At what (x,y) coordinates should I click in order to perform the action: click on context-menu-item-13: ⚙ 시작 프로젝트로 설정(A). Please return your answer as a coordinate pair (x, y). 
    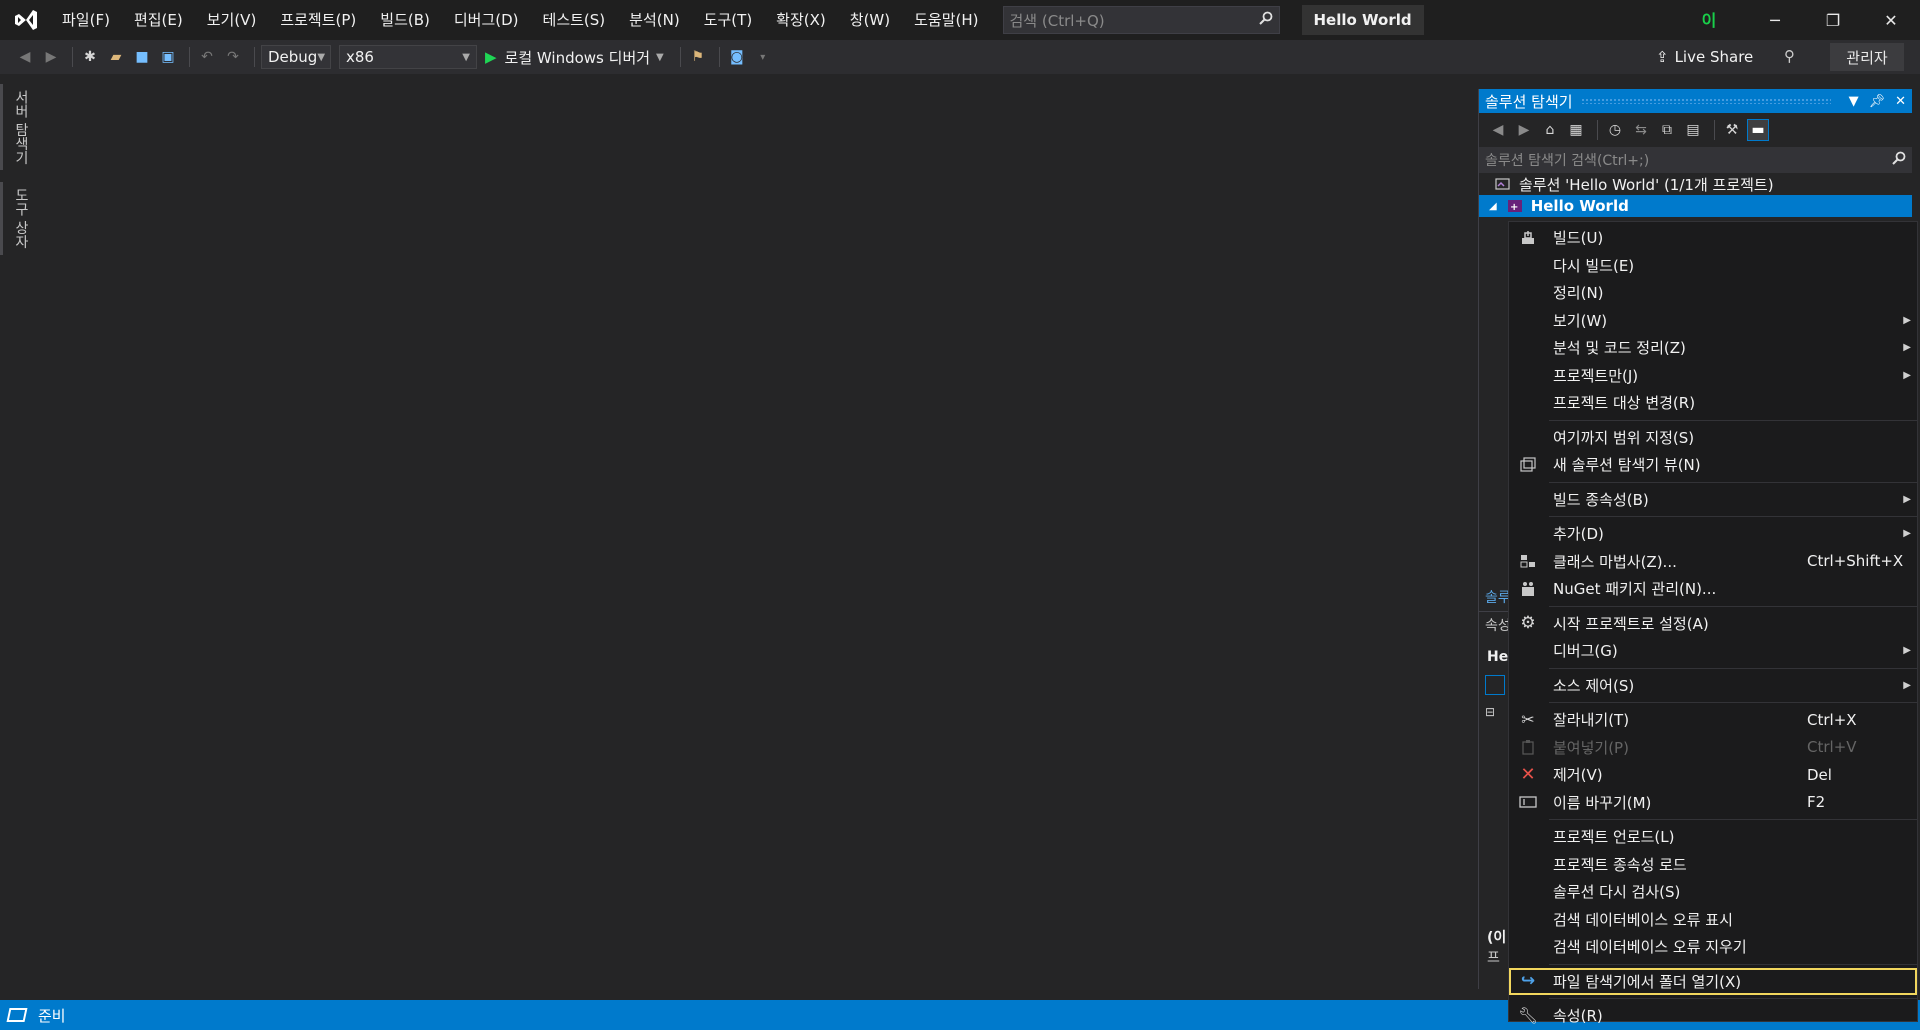
    Looking at the image, I should click on (1713, 624).